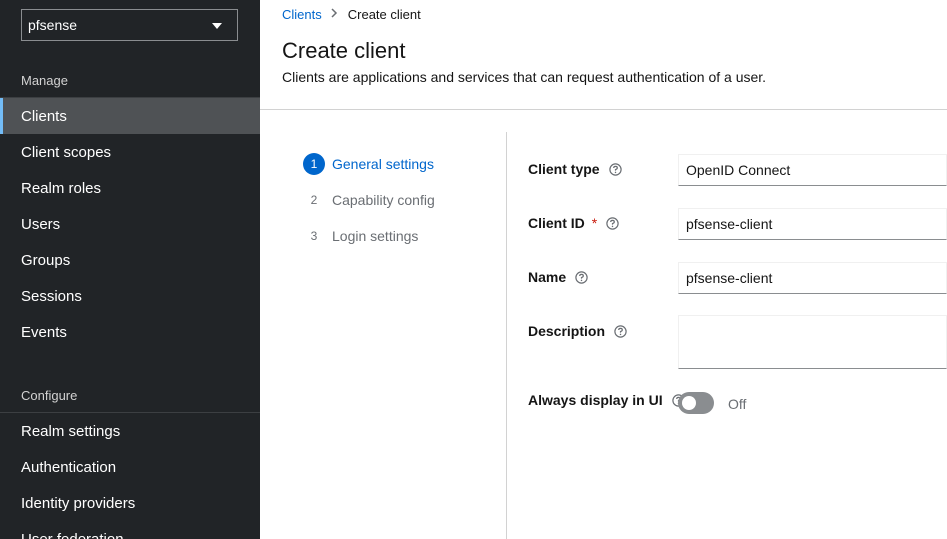 This screenshot has width=947, height=539. What do you see at coordinates (44, 332) in the screenshot?
I see `sidebar-item-label: Events` at bounding box center [44, 332].